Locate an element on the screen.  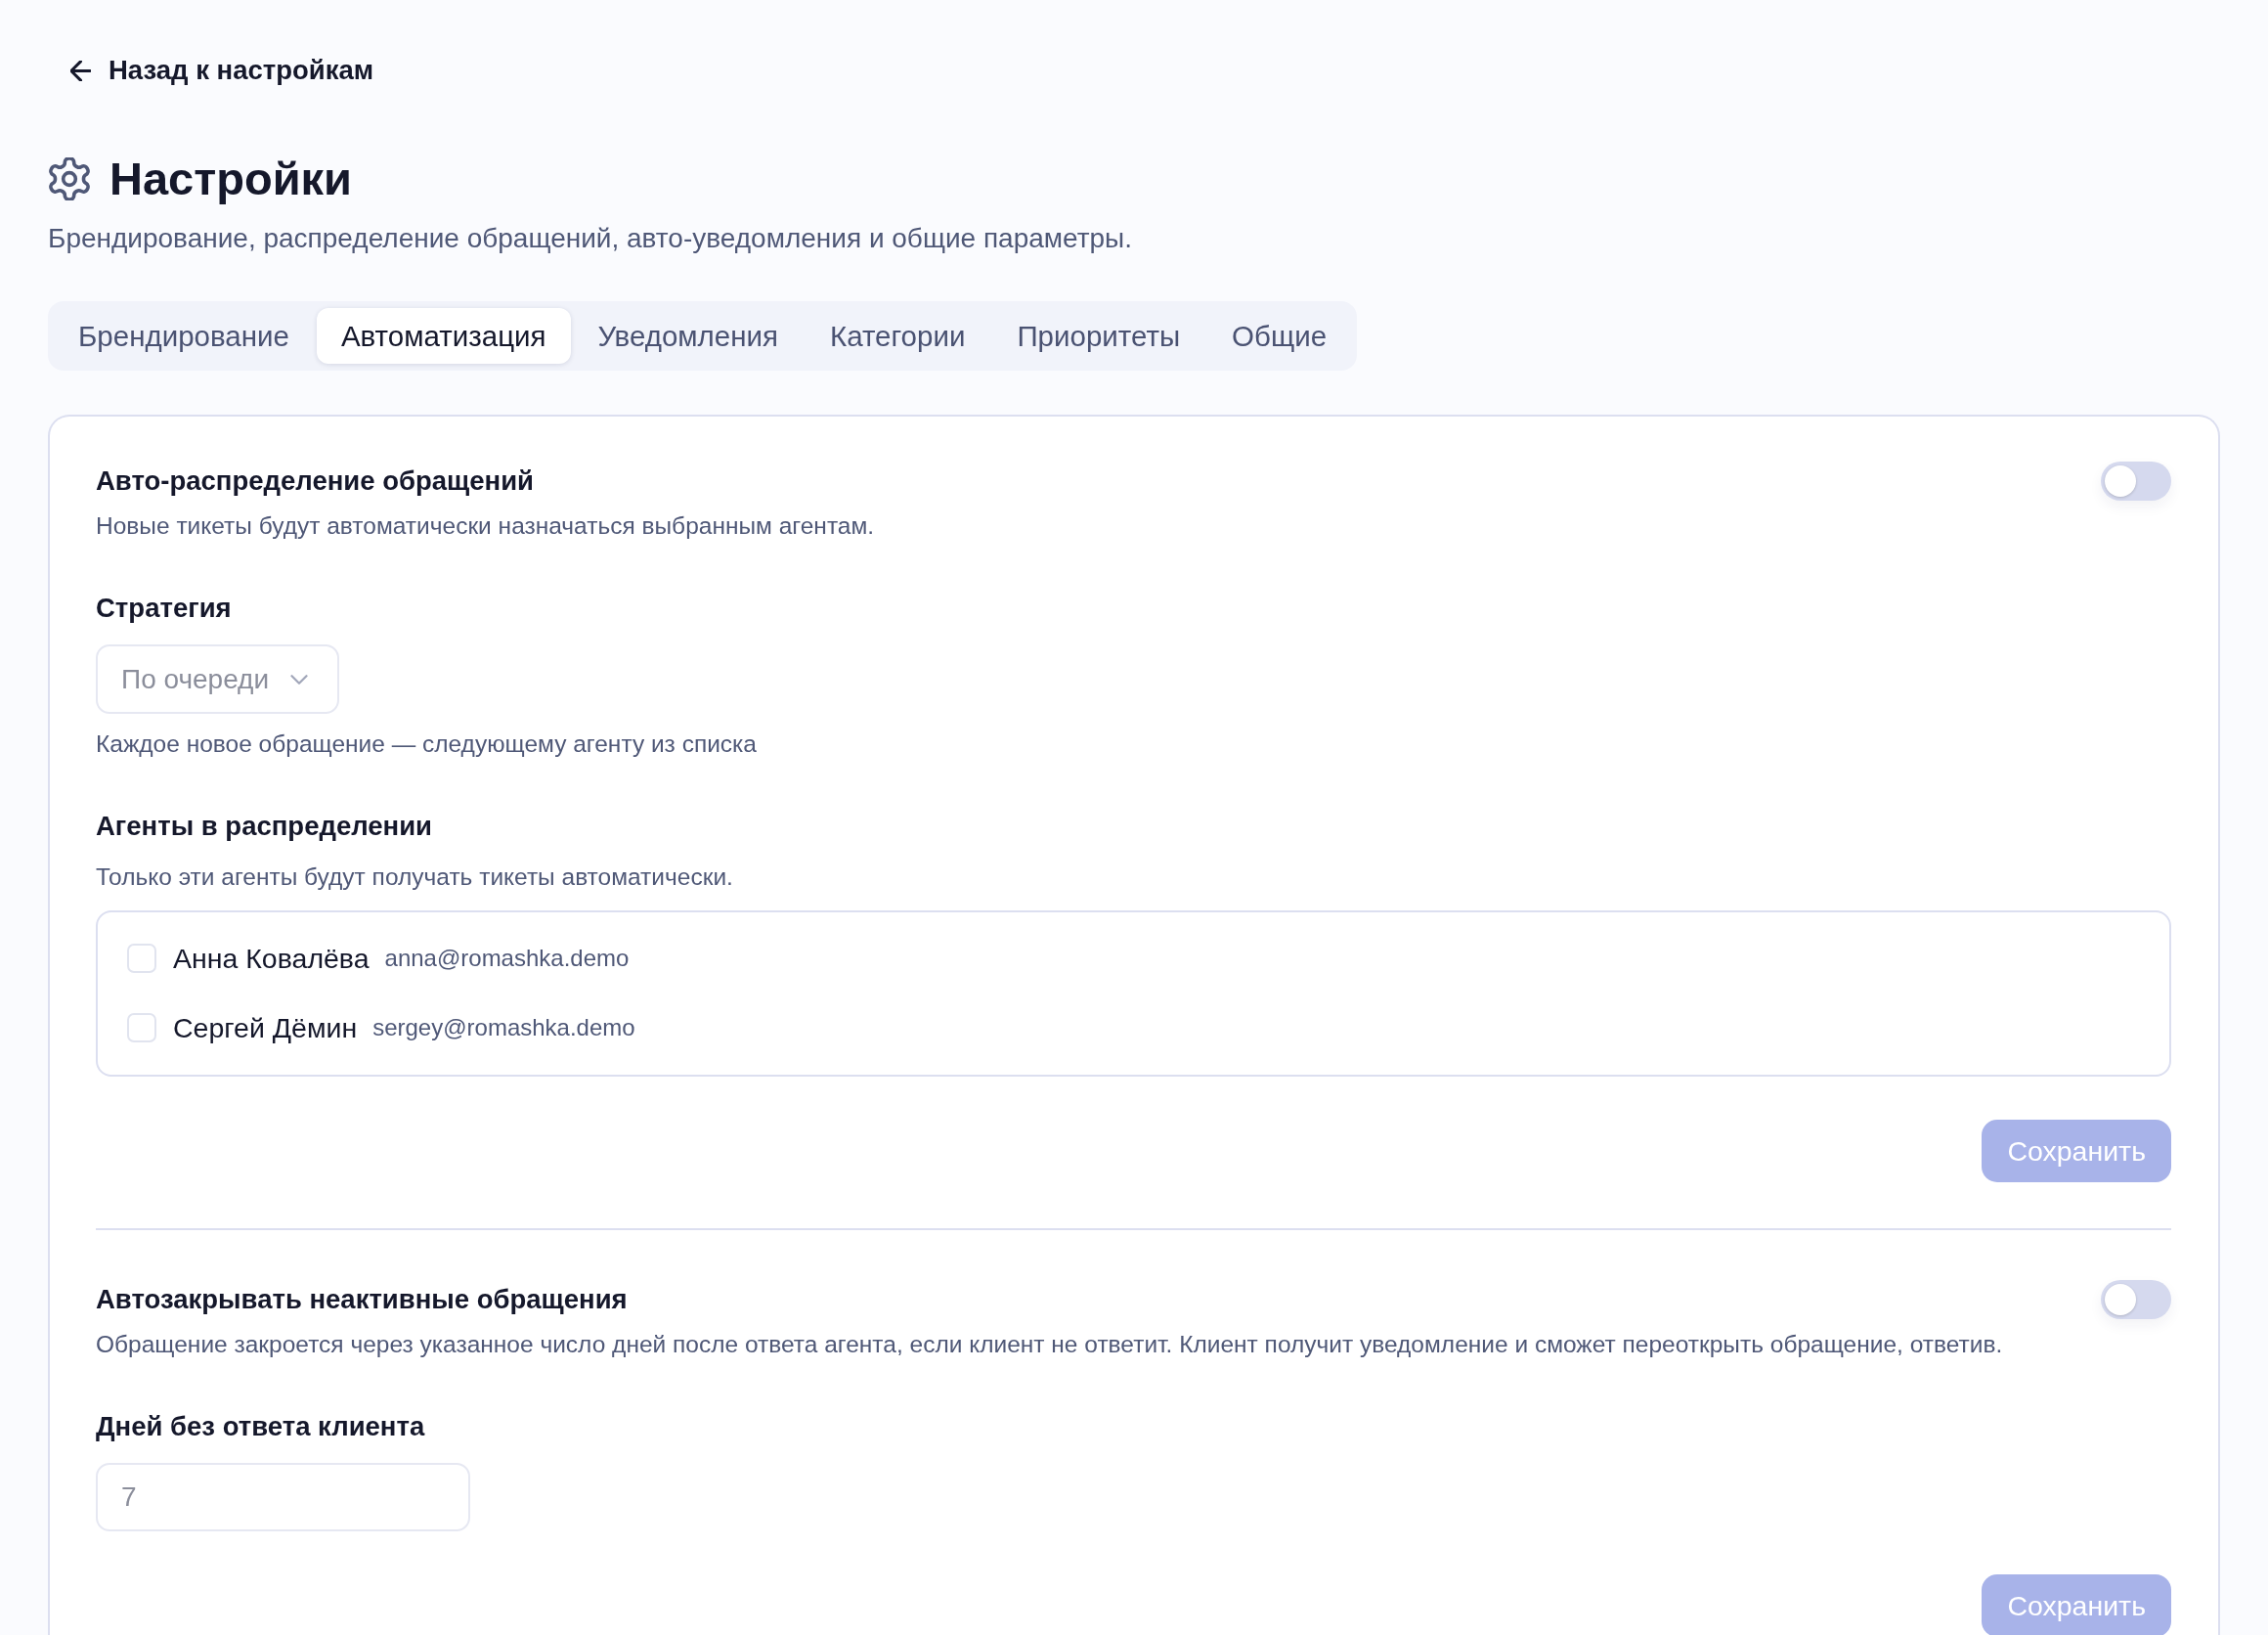
agent-email: anna@romashka.demo is located at coordinates (507, 958).